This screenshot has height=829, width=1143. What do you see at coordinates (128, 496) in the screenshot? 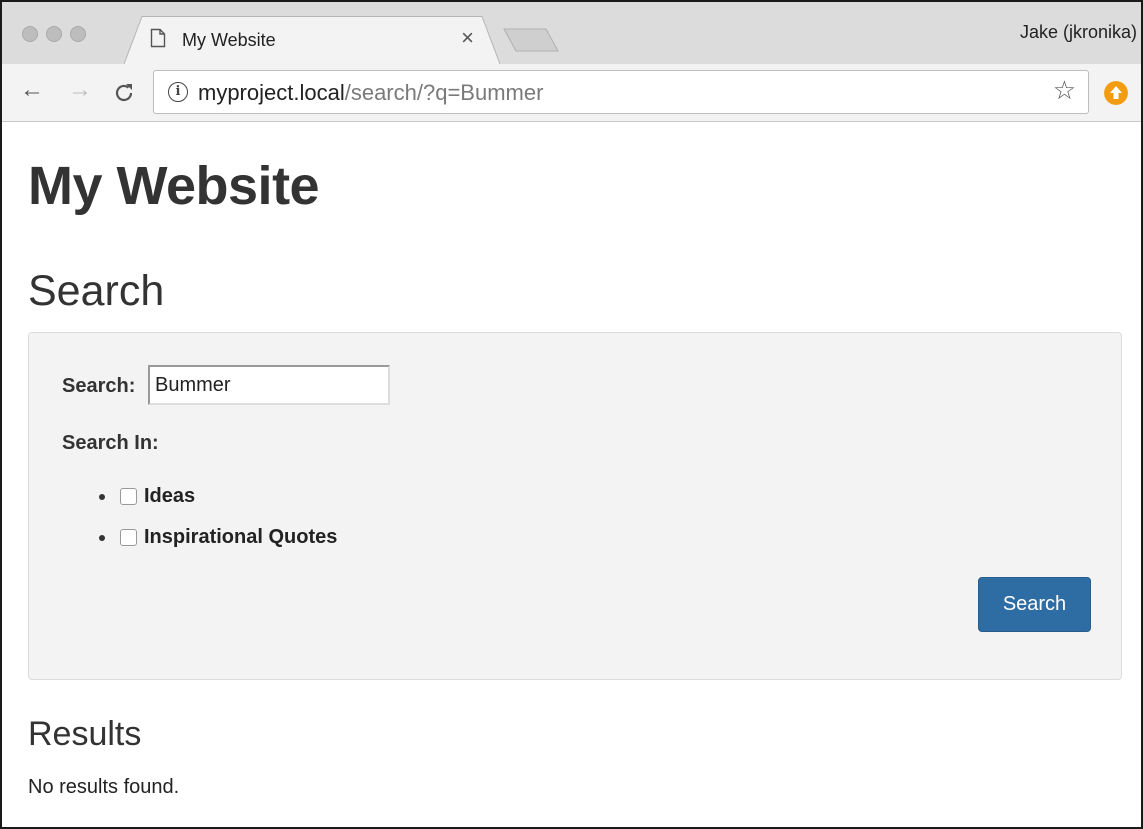
I see `ideas-checkbox` at bounding box center [128, 496].